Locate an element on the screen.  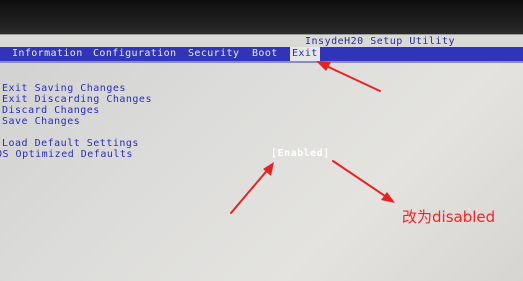
arrow-to-annotation-icon is located at coordinates (360, 179).